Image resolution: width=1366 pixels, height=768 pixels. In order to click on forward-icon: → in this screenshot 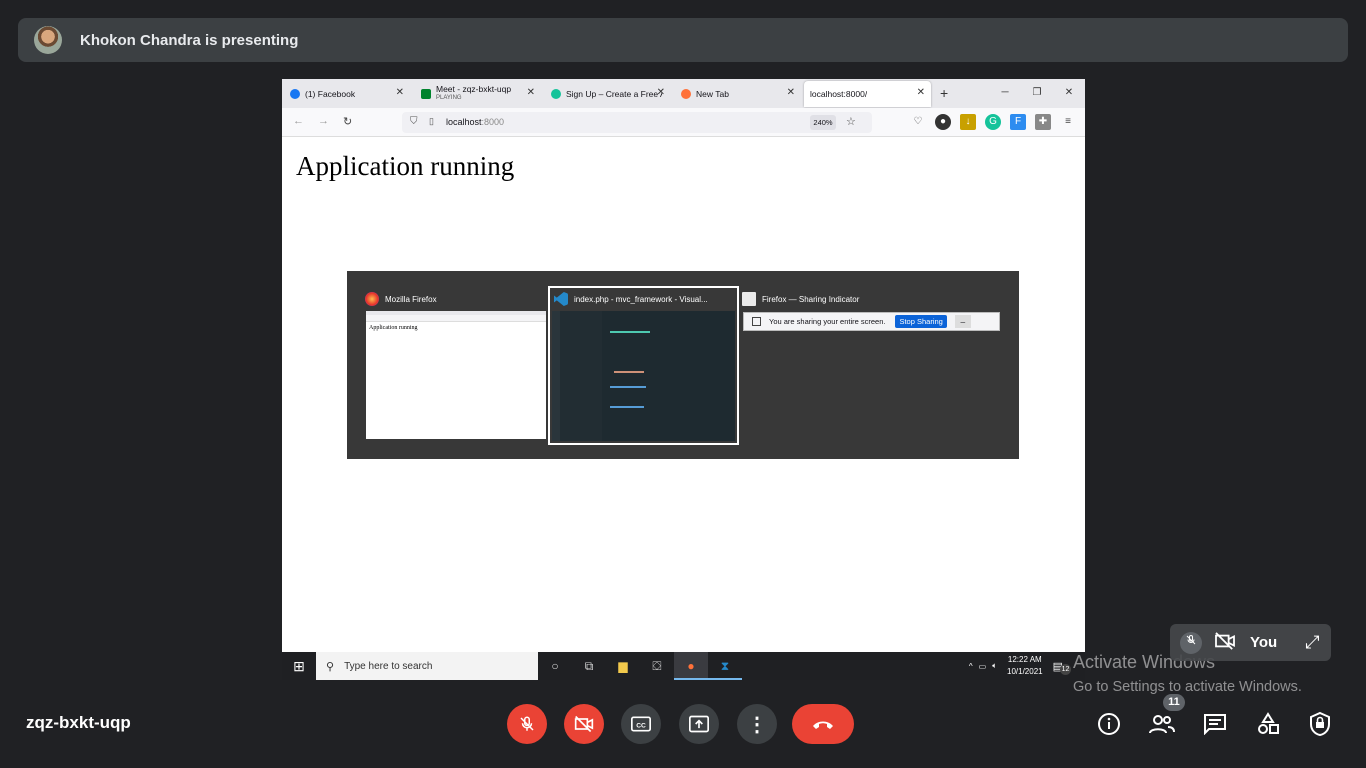, I will do `click(323, 121)`.